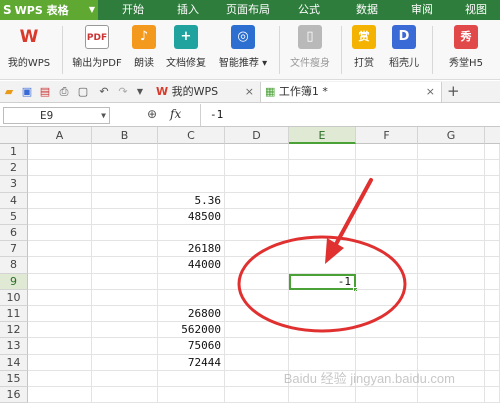 This screenshot has width=500, height=409. Describe the element at coordinates (14, 233) in the screenshot. I see `row-header-6: 6` at that location.